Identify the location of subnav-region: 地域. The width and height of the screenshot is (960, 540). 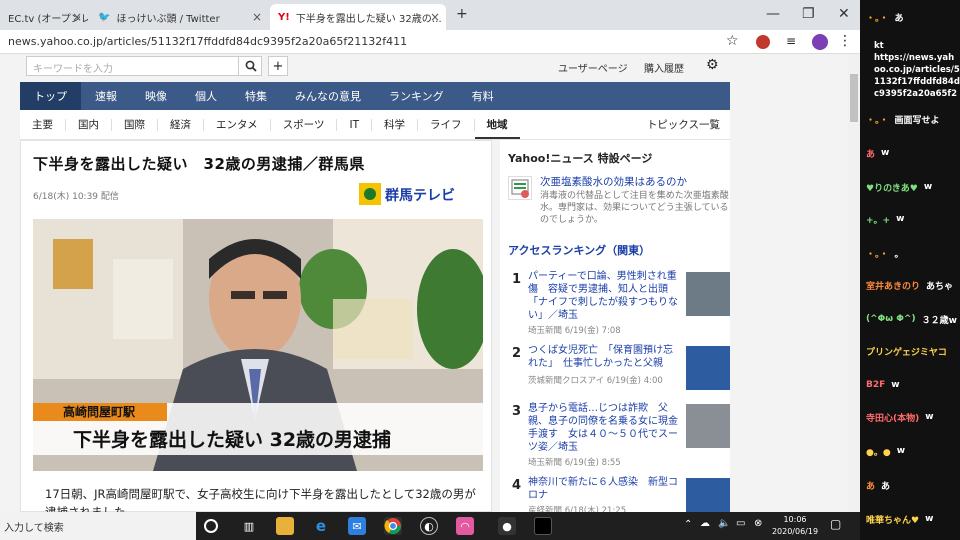
(497, 129).